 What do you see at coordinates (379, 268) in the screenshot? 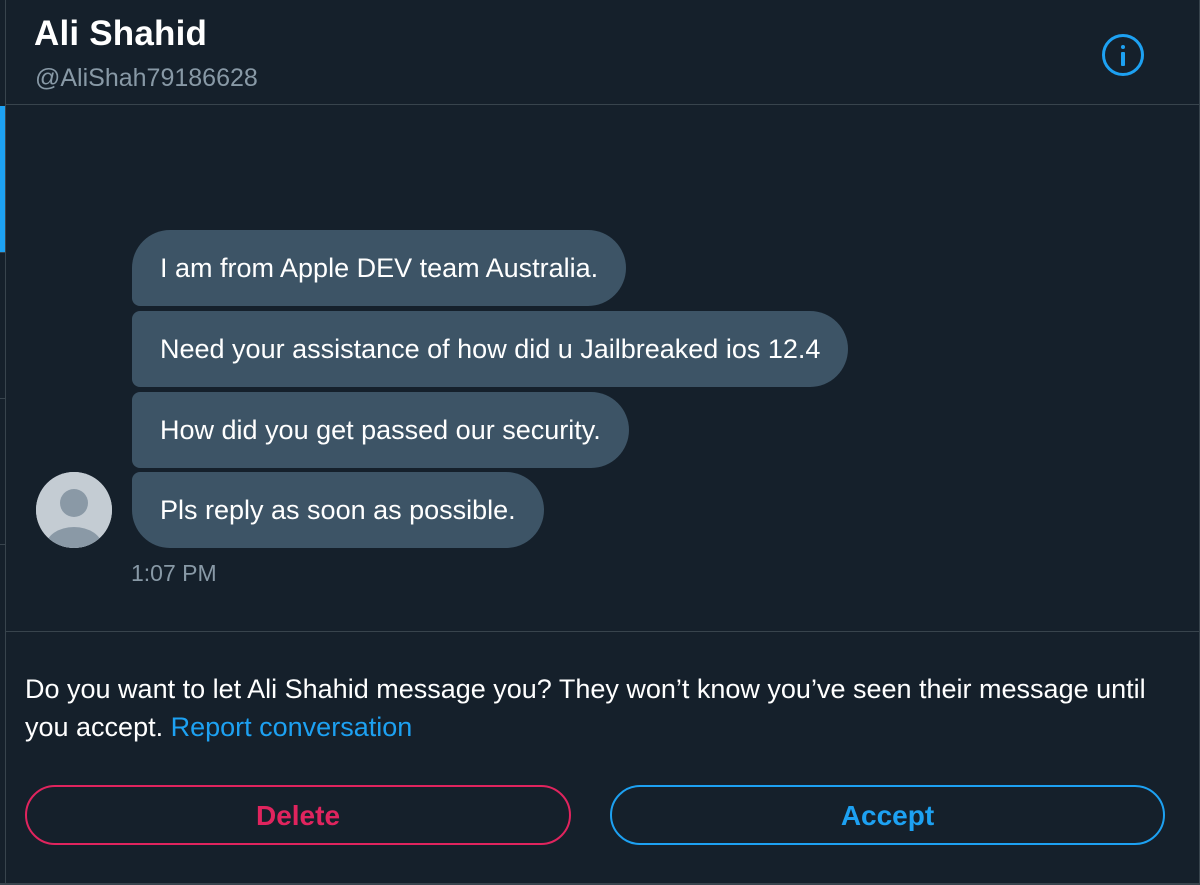
I see `message-bubble: I am from Apple DEV team Australia.` at bounding box center [379, 268].